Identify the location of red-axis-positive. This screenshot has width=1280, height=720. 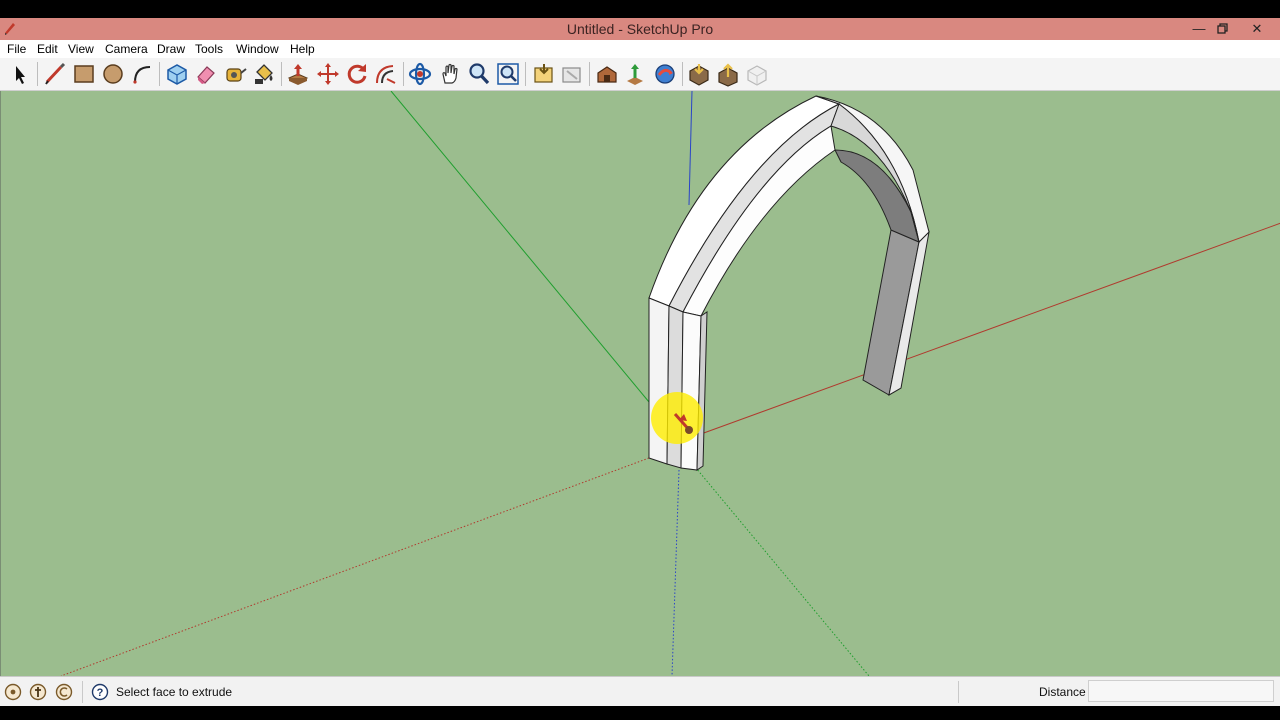
(990, 328).